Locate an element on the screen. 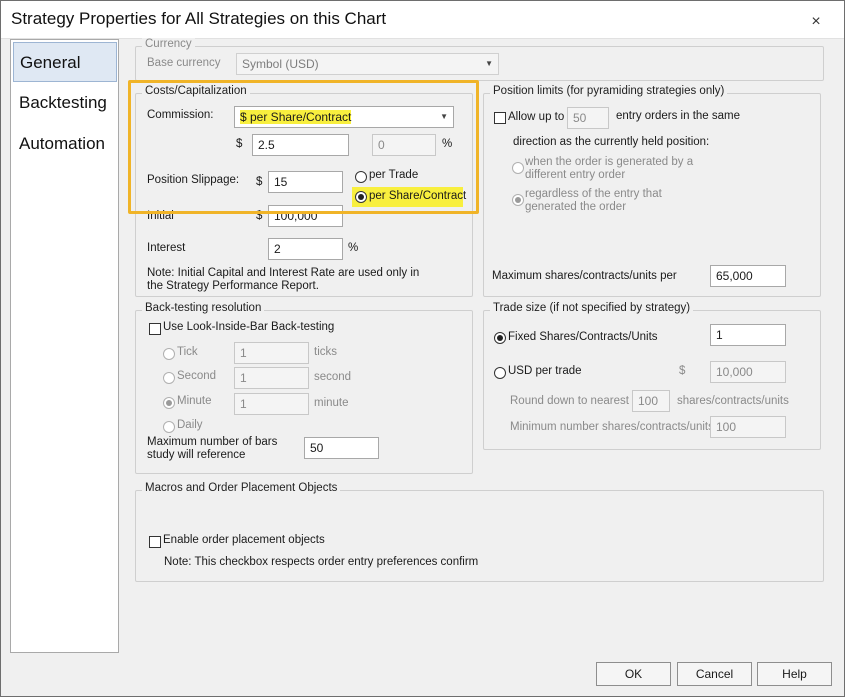  per-share-radio is located at coordinates (361, 197).